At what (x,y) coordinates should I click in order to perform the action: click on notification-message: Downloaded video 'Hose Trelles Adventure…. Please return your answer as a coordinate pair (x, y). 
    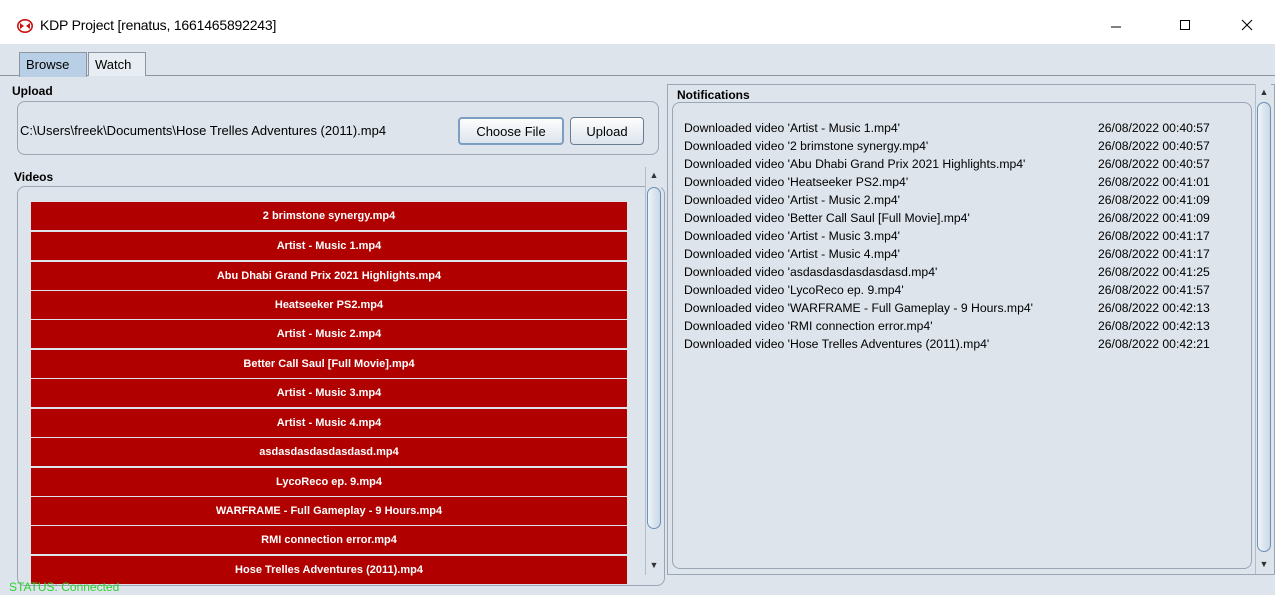
    Looking at the image, I should click on (837, 344).